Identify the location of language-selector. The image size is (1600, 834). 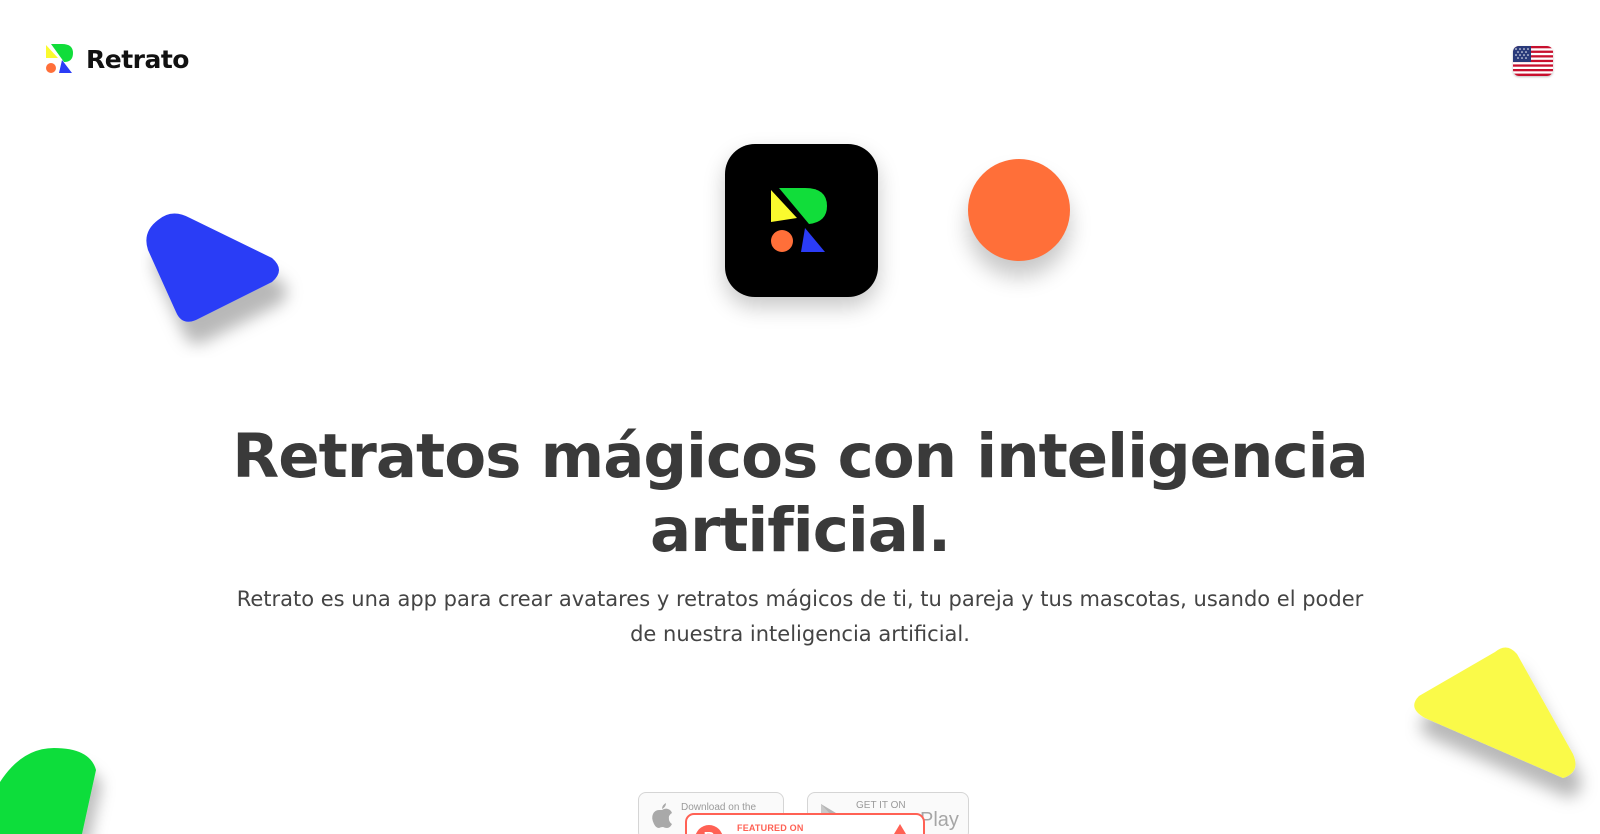
(1533, 61).